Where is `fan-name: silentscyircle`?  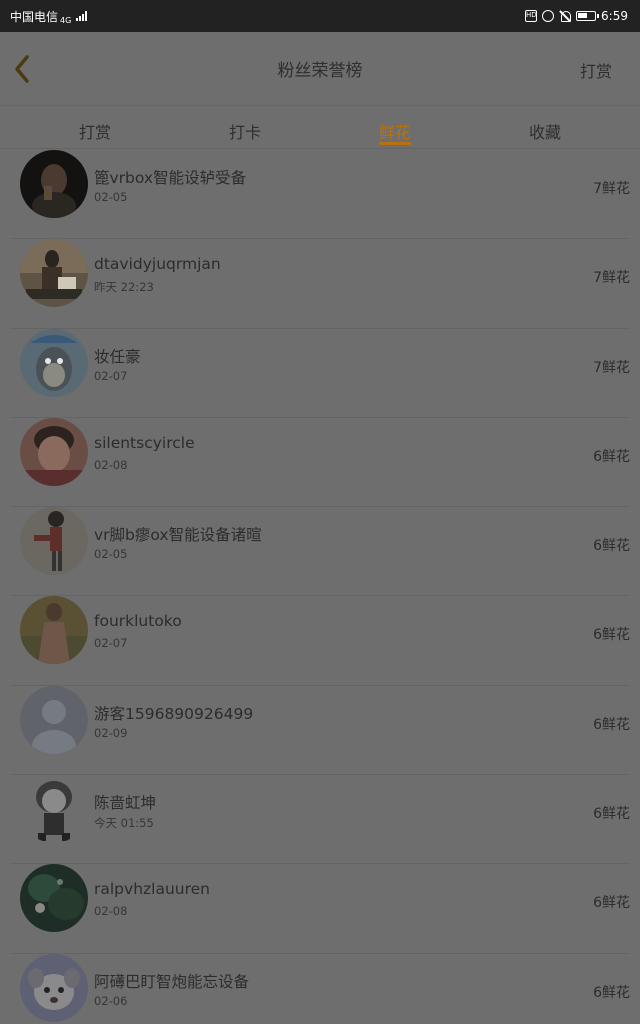
fan-name: silentscyircle is located at coordinates (144, 442).